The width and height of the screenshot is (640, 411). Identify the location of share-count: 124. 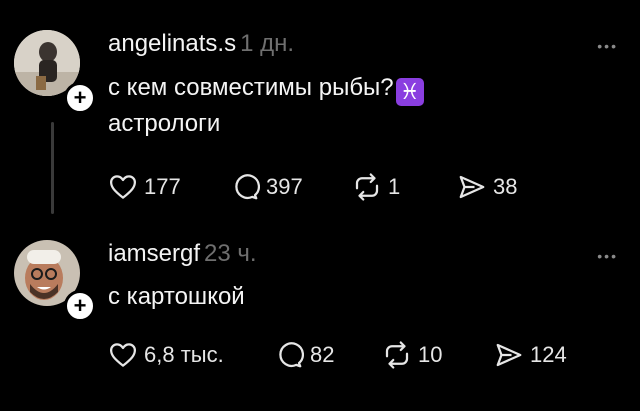
(548, 354).